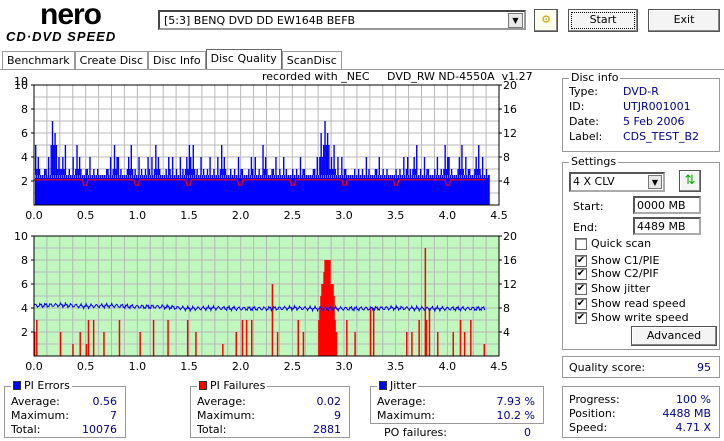 The image size is (724, 441). Describe the element at coordinates (640, 317) in the screenshot. I see `show-write-speed-label: Show write speed` at that location.